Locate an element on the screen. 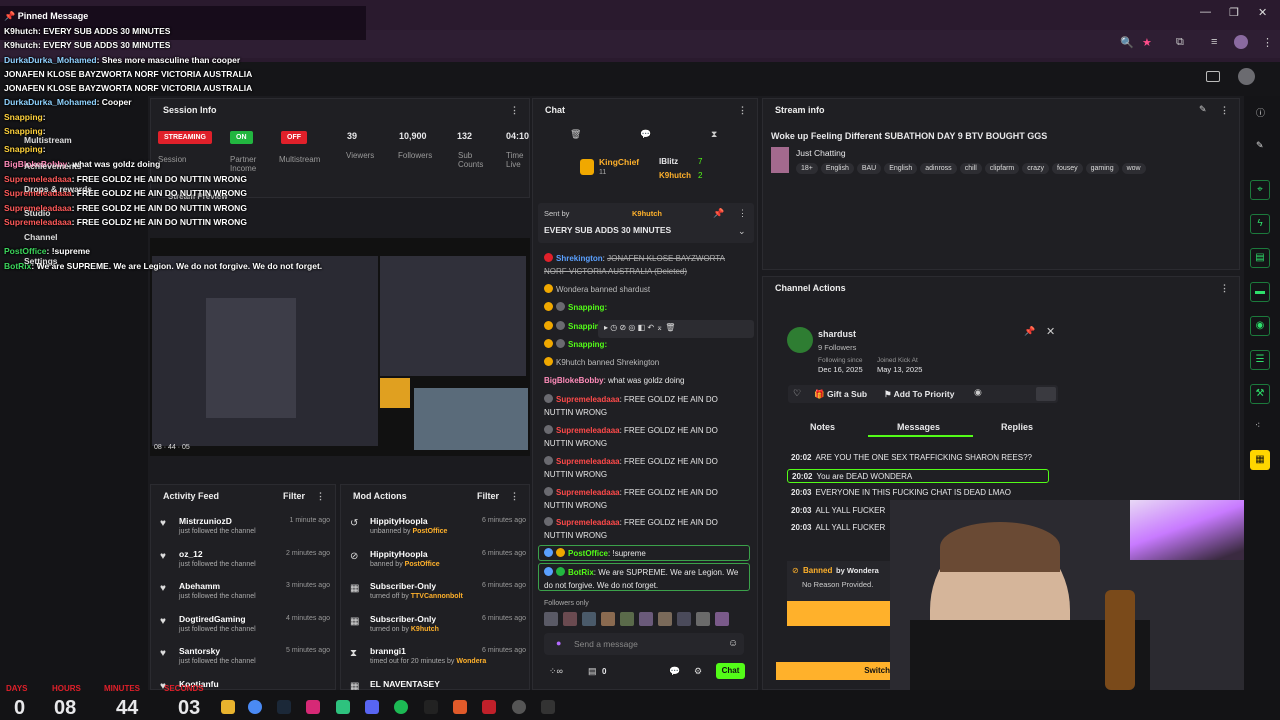  mod-action-by: PostOffice is located at coordinates (422, 564).